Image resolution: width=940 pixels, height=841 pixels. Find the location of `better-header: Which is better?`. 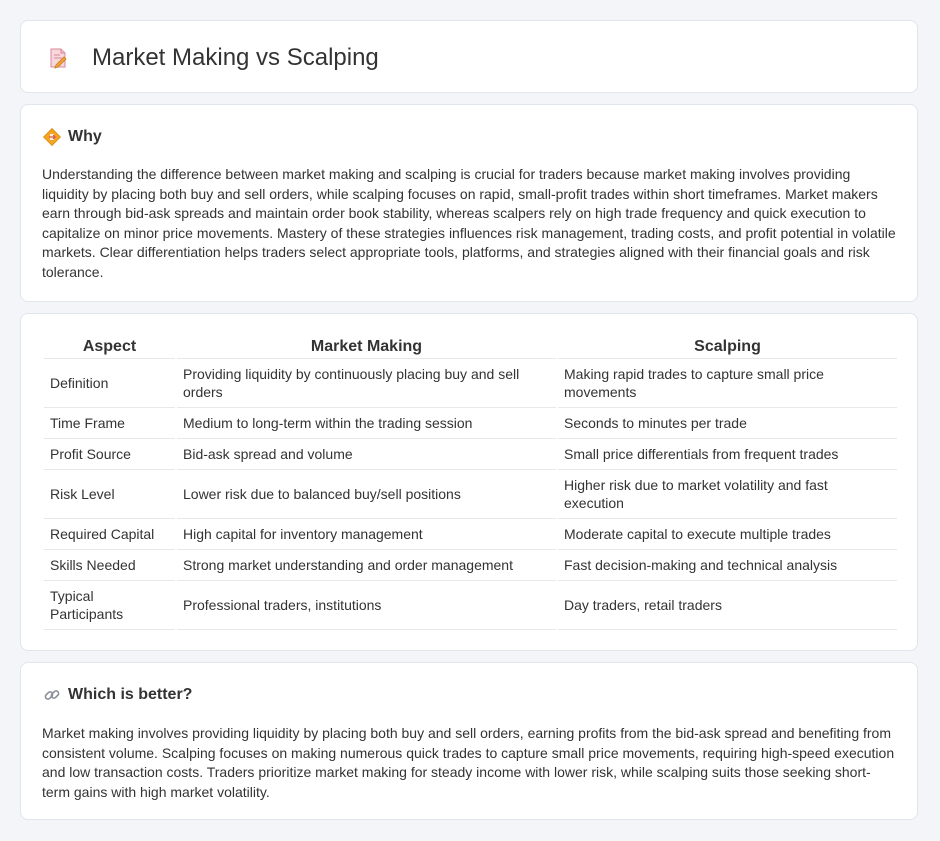

better-header: Which is better? is located at coordinates (117, 695).